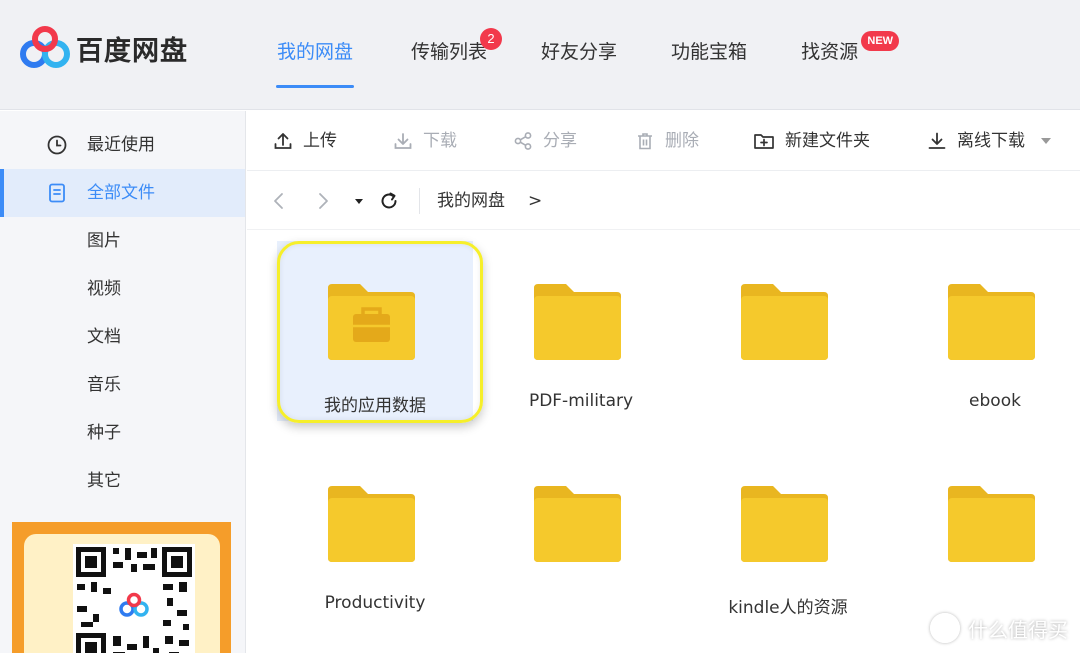  I want to click on delete-label: 删除, so click(682, 141).